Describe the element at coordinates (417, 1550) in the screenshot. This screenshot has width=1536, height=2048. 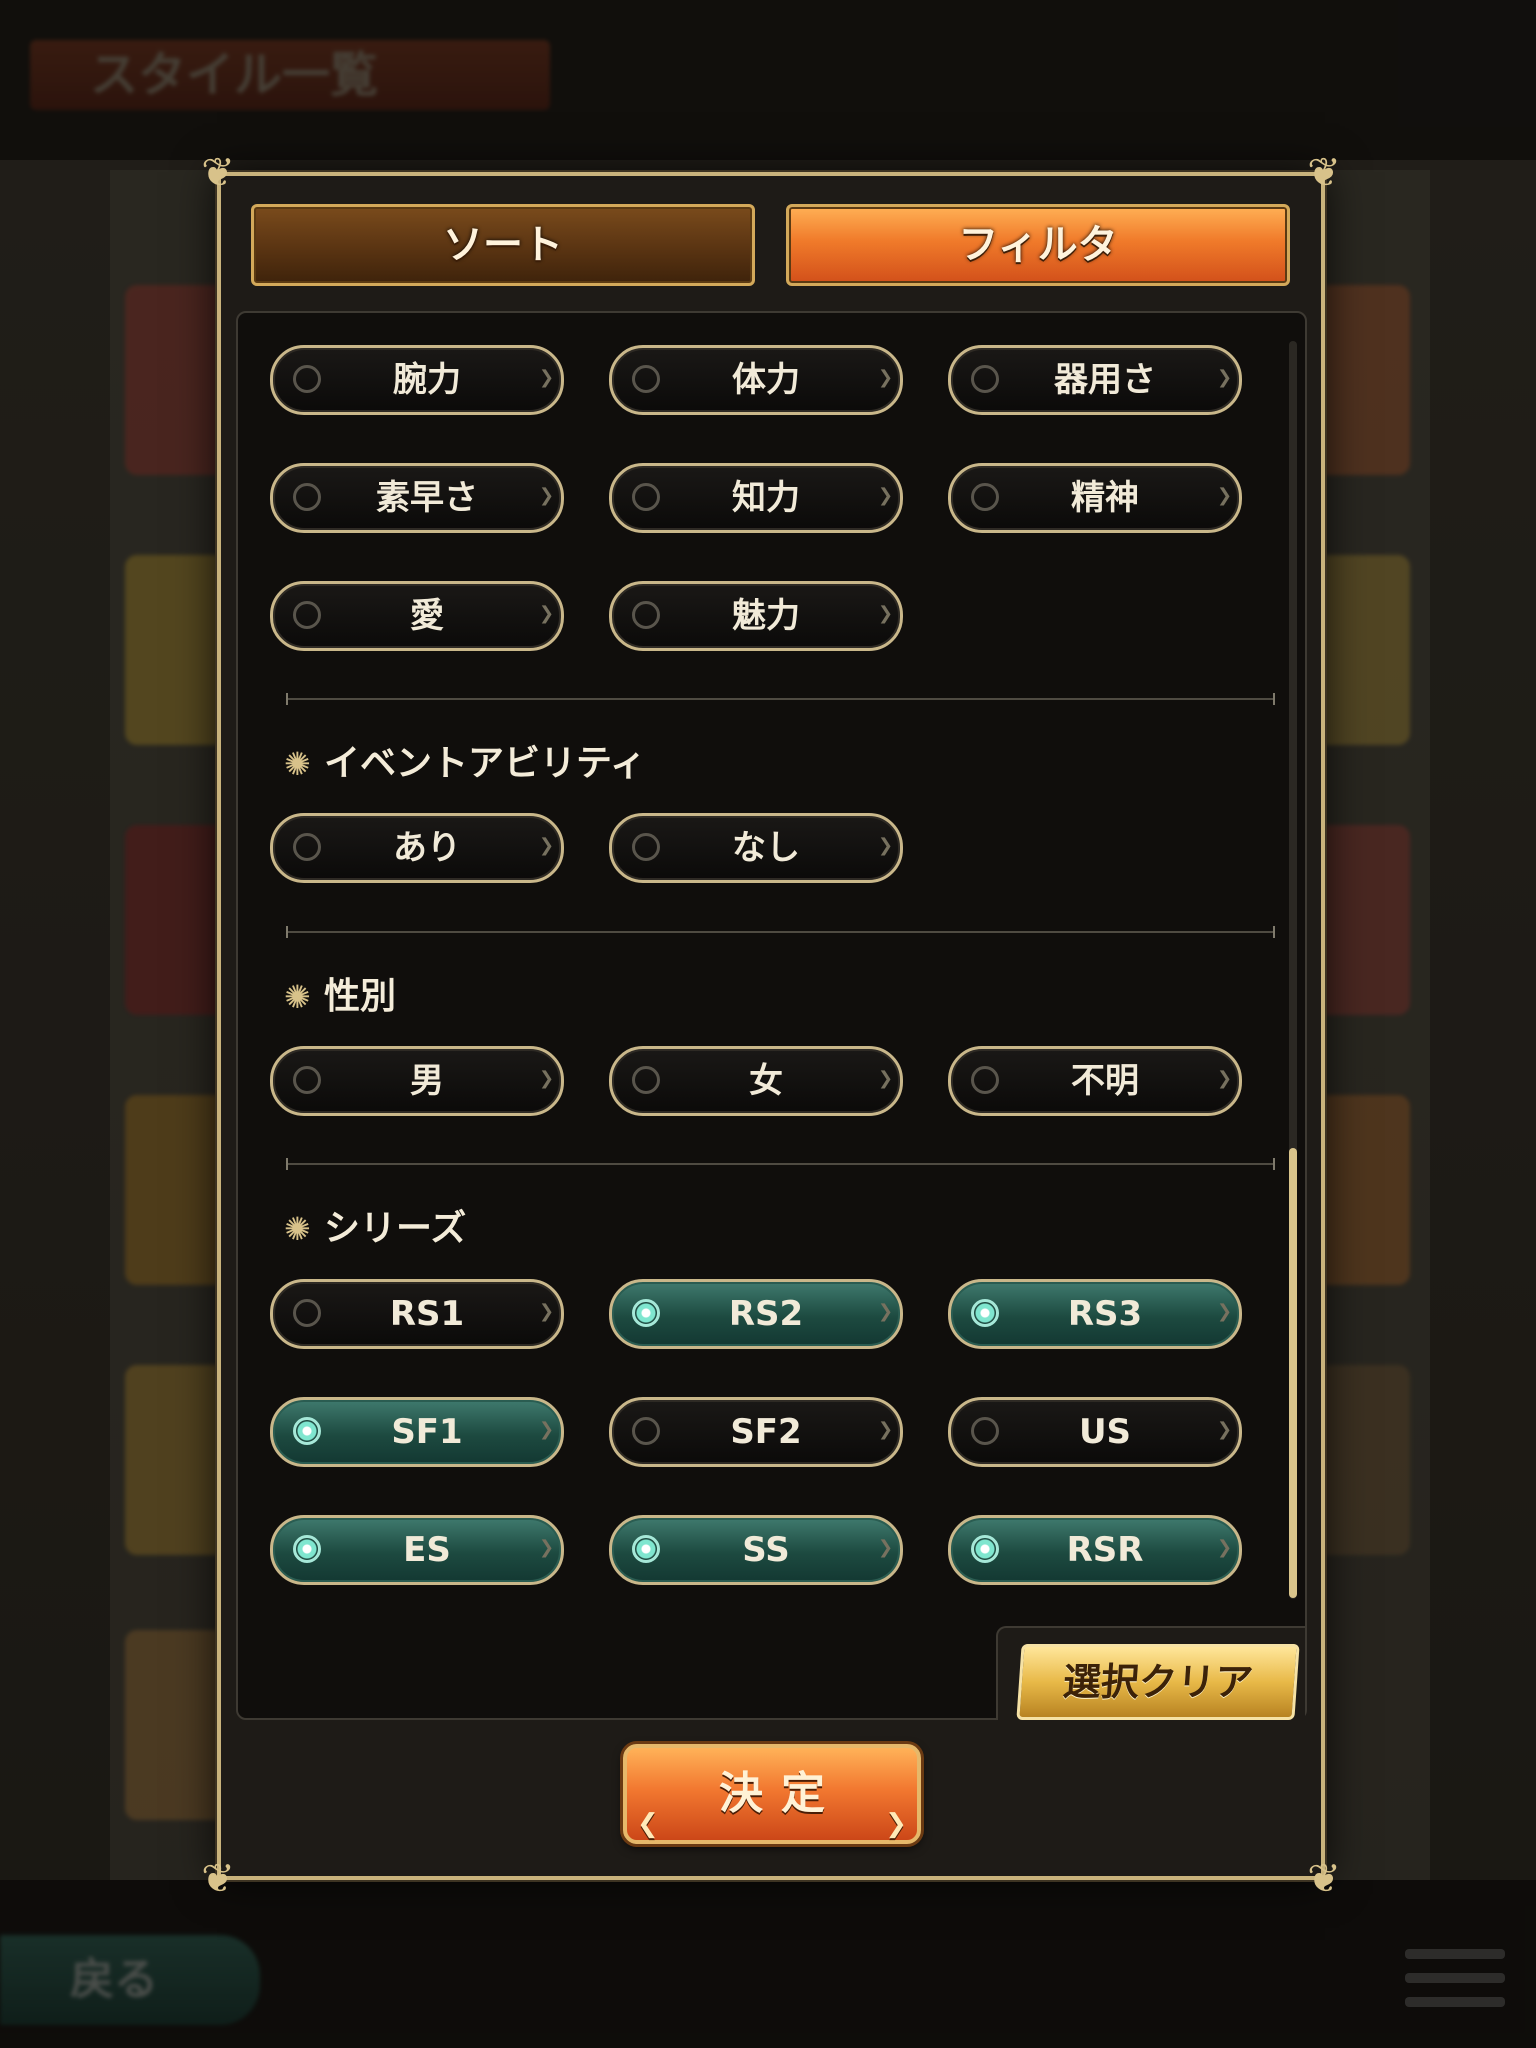
I see `filter-option-series-es: ES ❯` at that location.